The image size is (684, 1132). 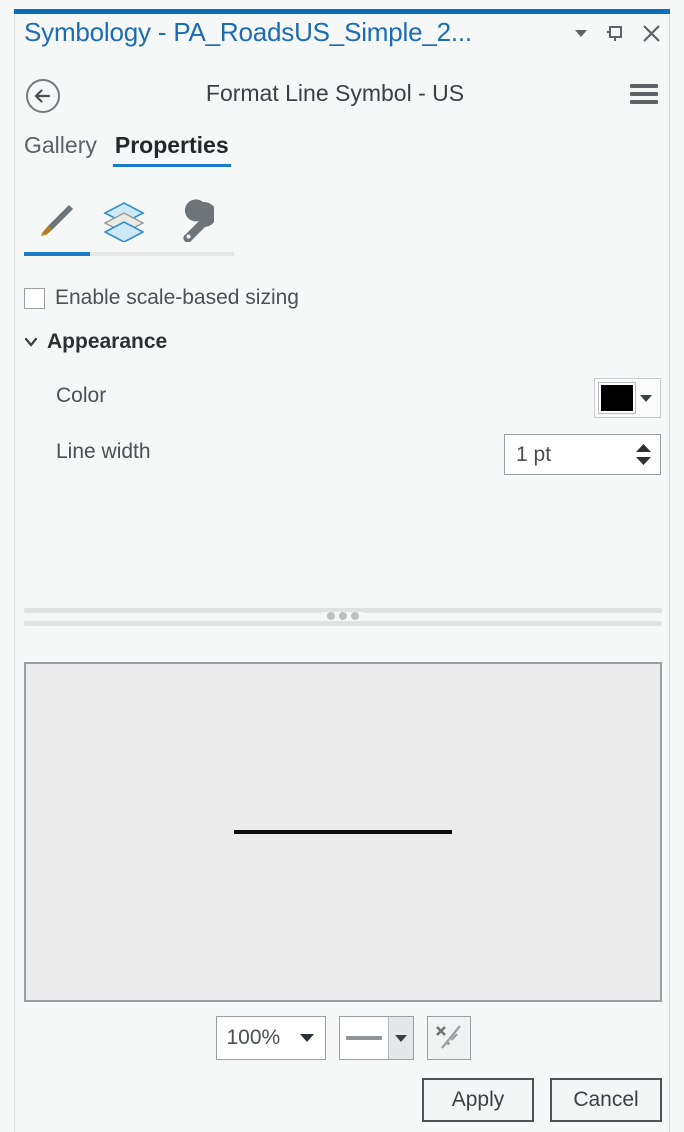 I want to click on tab-properties: Properties, so click(x=171, y=149).